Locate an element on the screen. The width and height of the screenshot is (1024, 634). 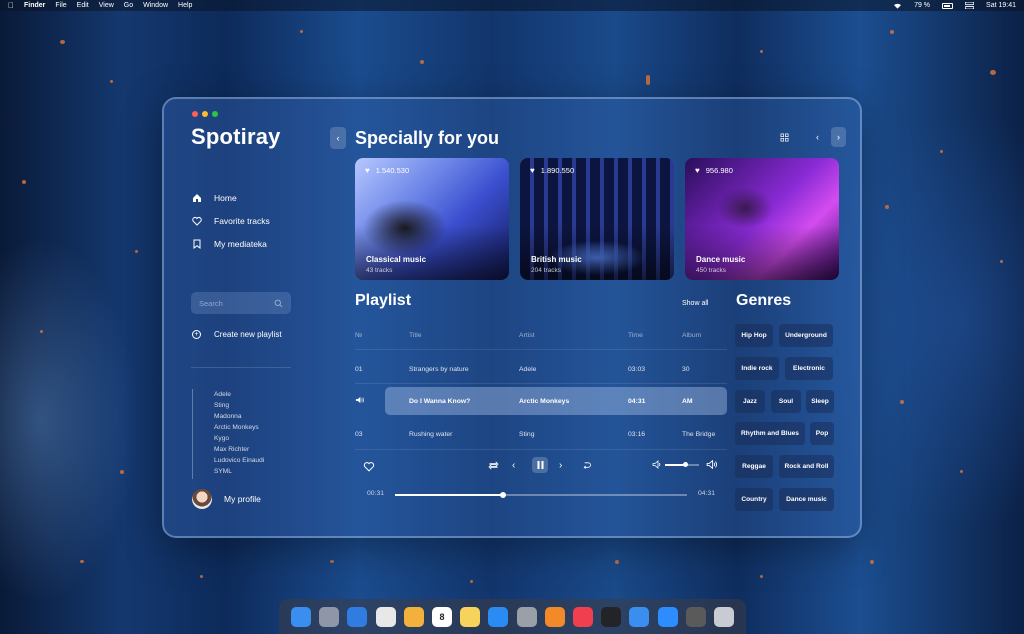
repeat-button is located at coordinates (493, 465).